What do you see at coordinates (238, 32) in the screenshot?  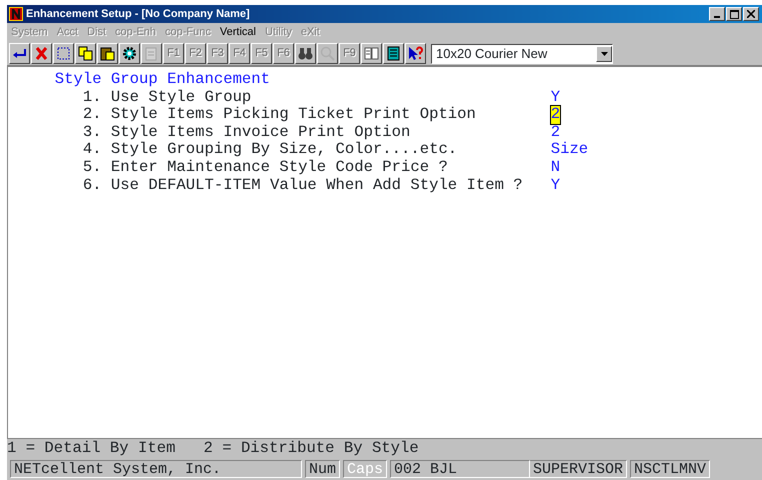 I see `menu-item: Vertical` at bounding box center [238, 32].